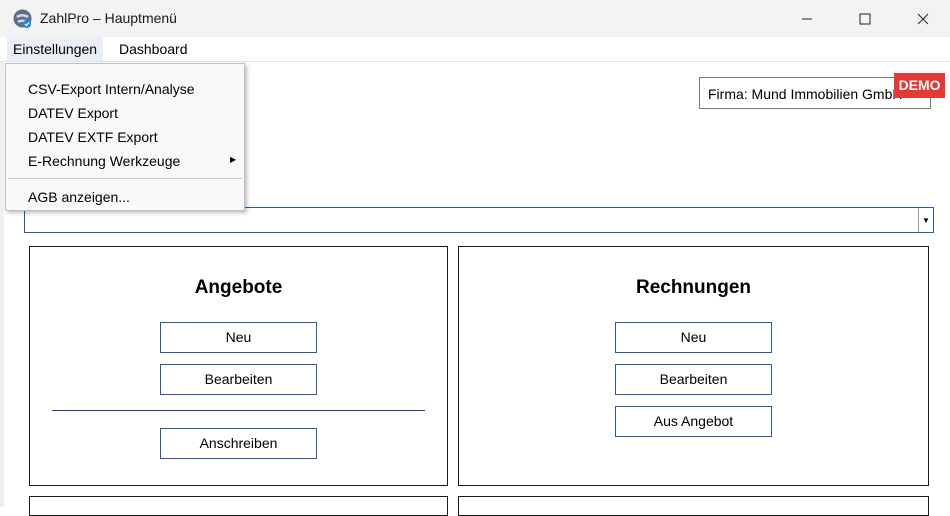  Describe the element at coordinates (108, 18) in the screenshot. I see `window-title: ZahlPro – Hauptmenü` at that location.